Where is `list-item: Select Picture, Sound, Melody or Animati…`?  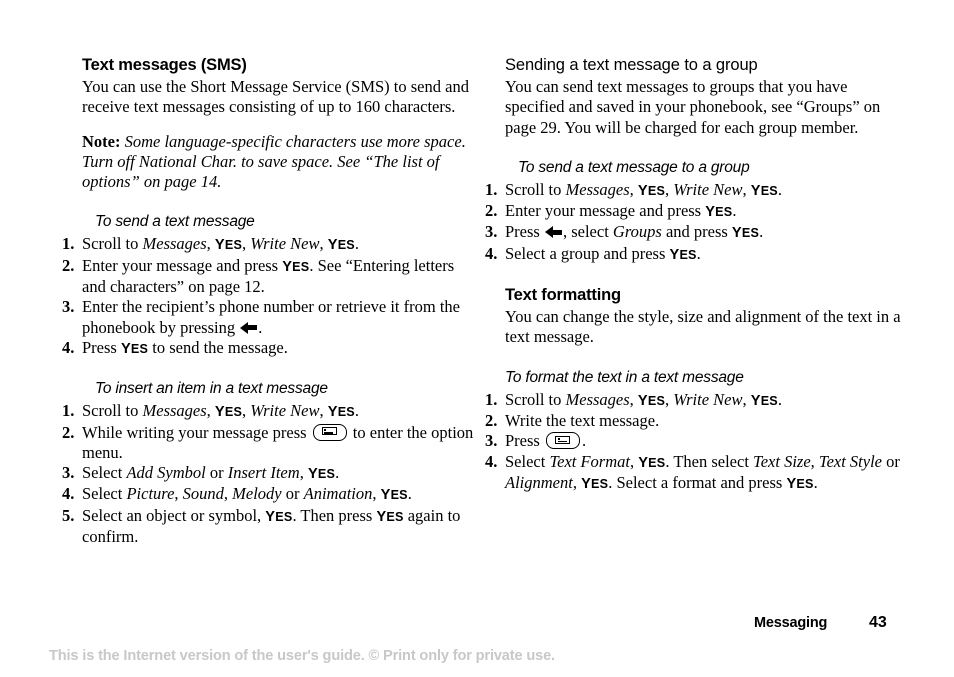
list-item: Select Picture, Sound, Melody or Animati… is located at coordinates (272, 494).